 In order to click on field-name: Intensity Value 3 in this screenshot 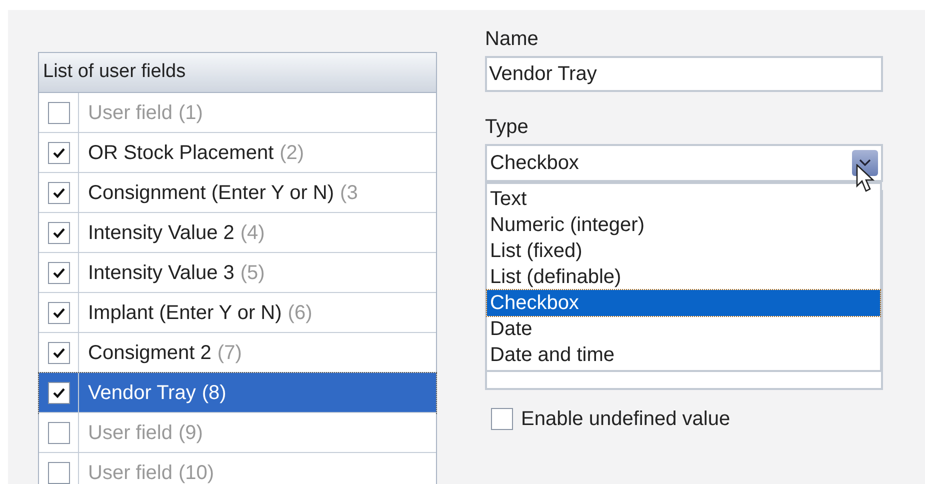, I will do `click(161, 273)`.